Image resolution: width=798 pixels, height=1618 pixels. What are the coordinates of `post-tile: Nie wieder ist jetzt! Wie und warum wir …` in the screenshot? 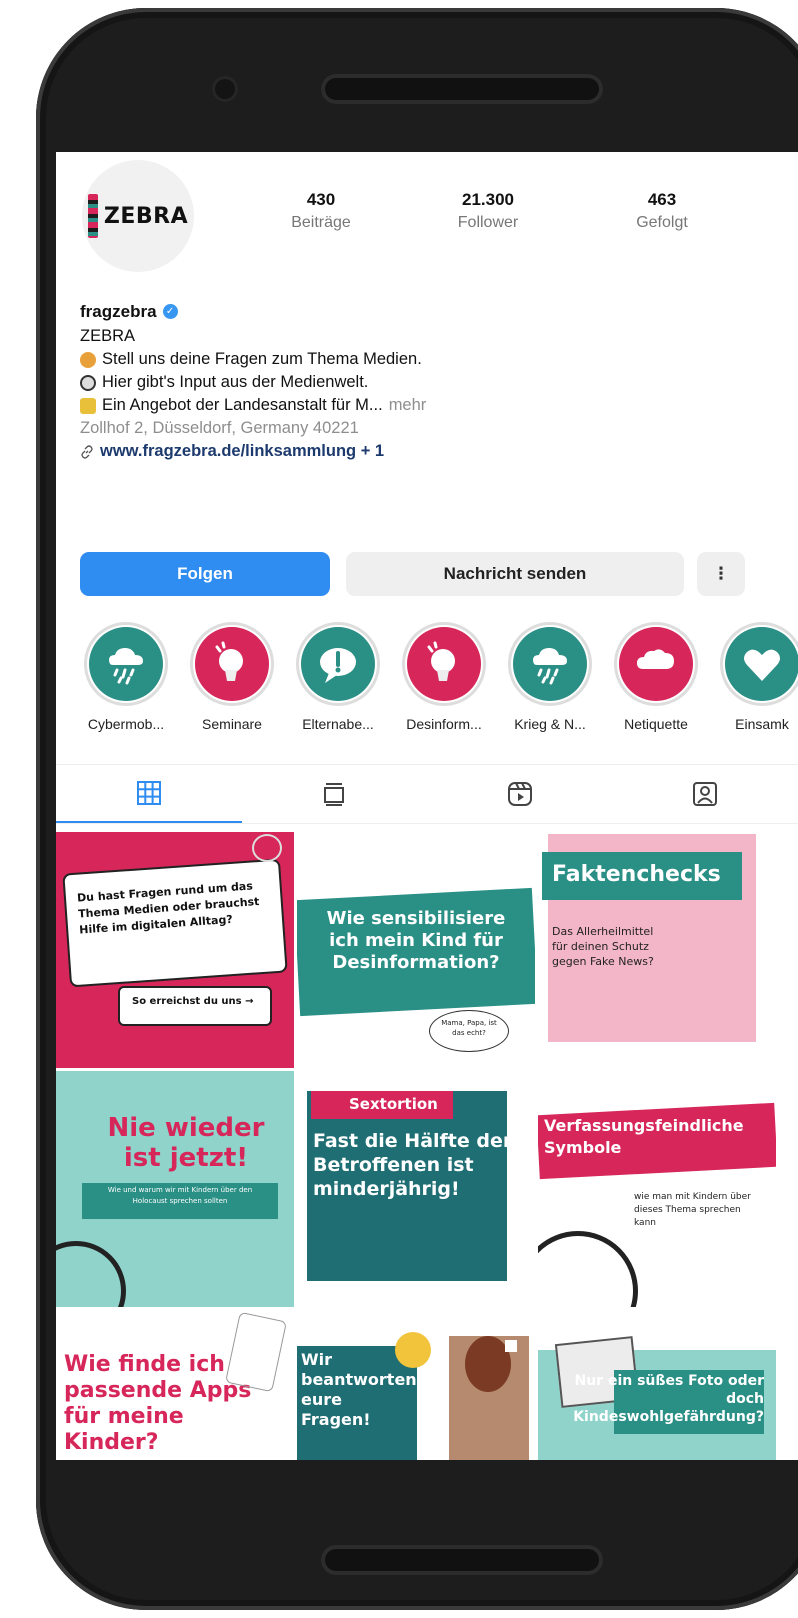 It's located at (175, 1189).